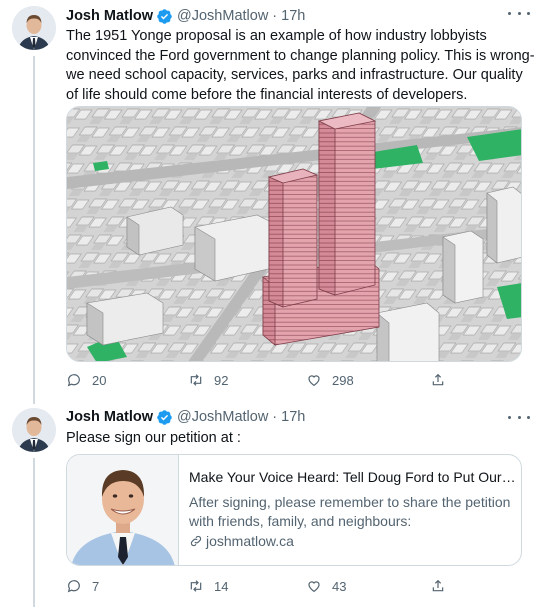  What do you see at coordinates (326, 586) in the screenshot?
I see `like-button: 43` at bounding box center [326, 586].